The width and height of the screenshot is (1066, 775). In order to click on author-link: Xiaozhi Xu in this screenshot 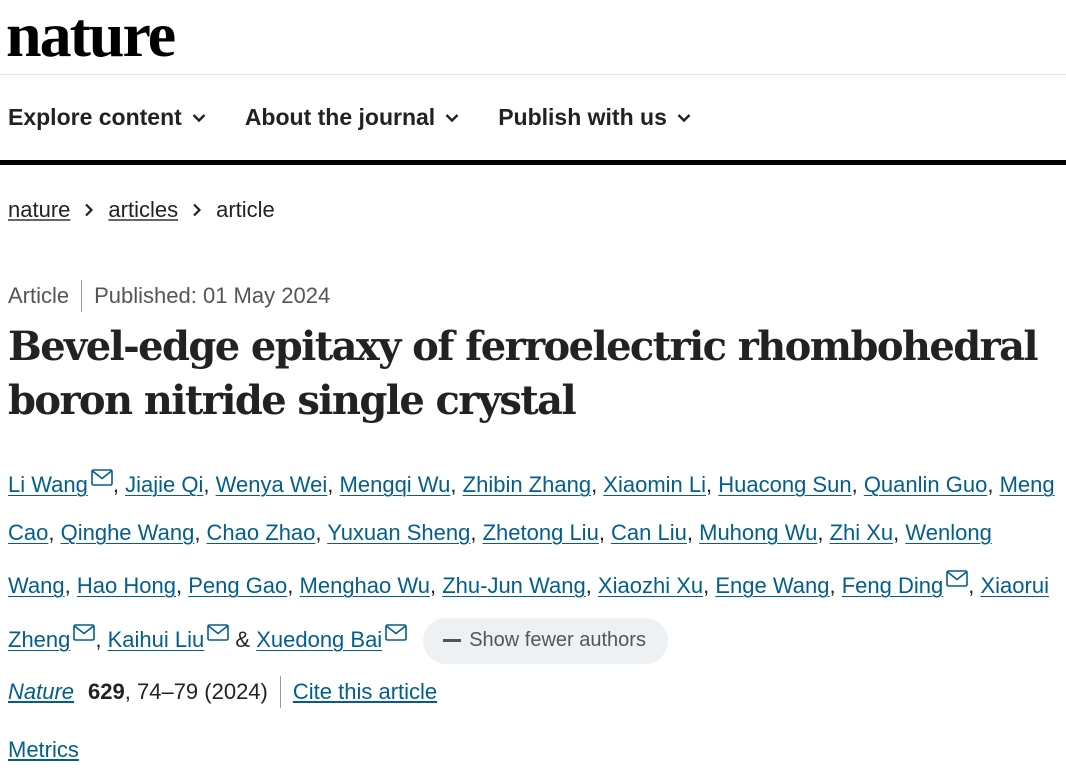, I will do `click(650, 585)`.